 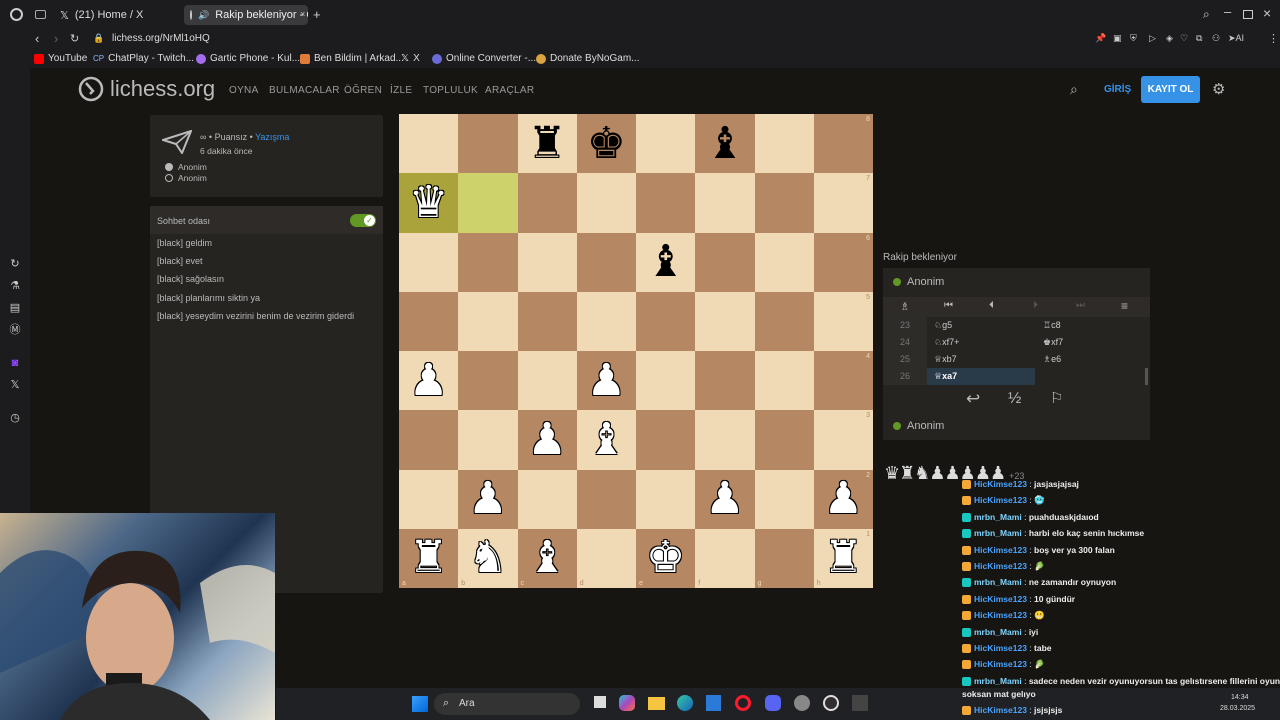 I want to click on camera-icon: ▣, so click(x=1117, y=38).